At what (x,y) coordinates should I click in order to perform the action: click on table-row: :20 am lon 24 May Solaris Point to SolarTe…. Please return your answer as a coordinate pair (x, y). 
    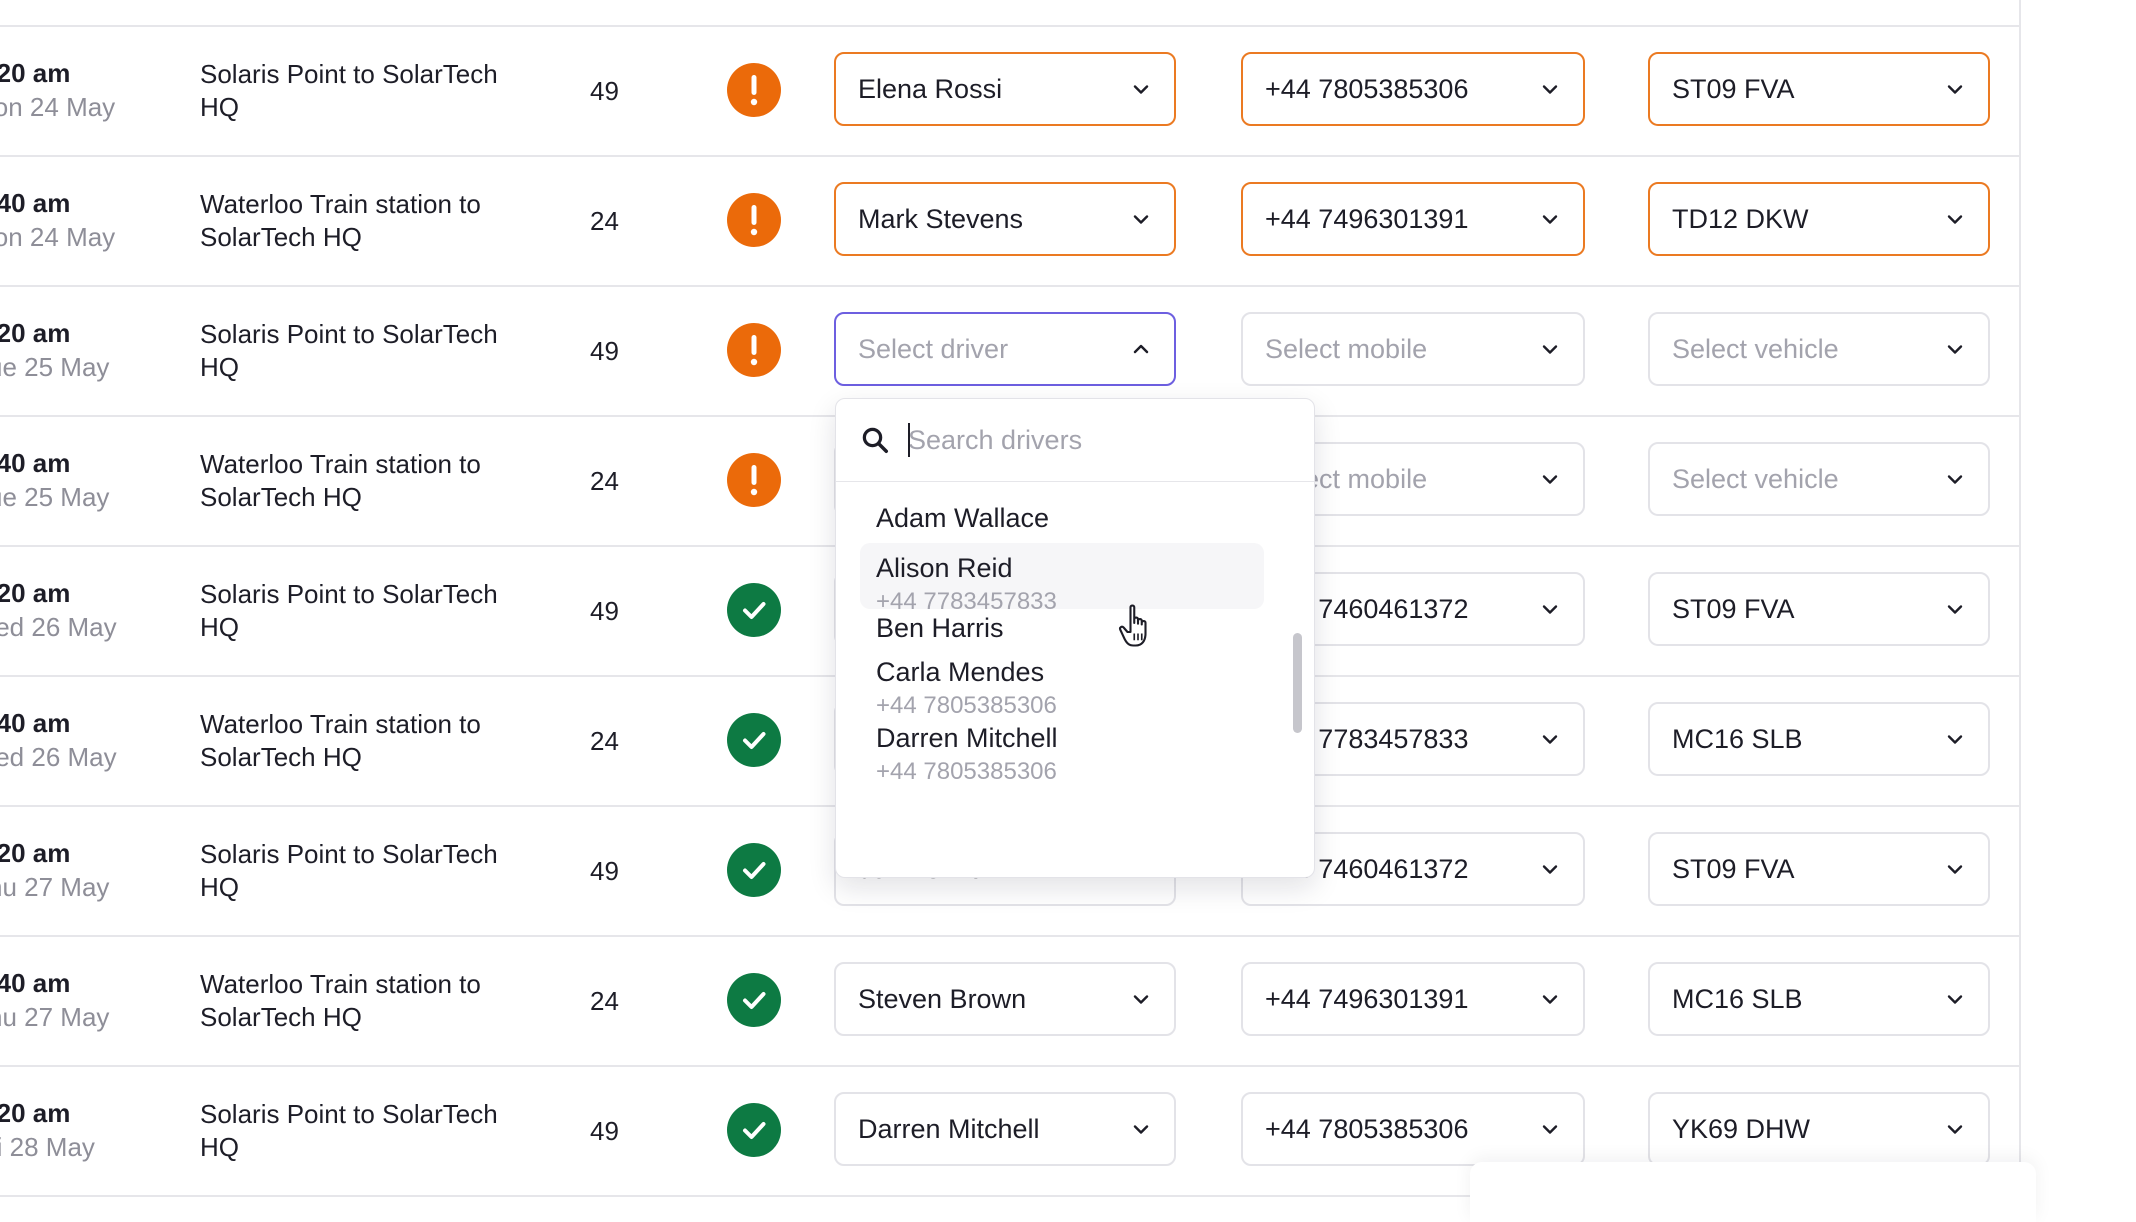
    Looking at the image, I should click on (1010, 91).